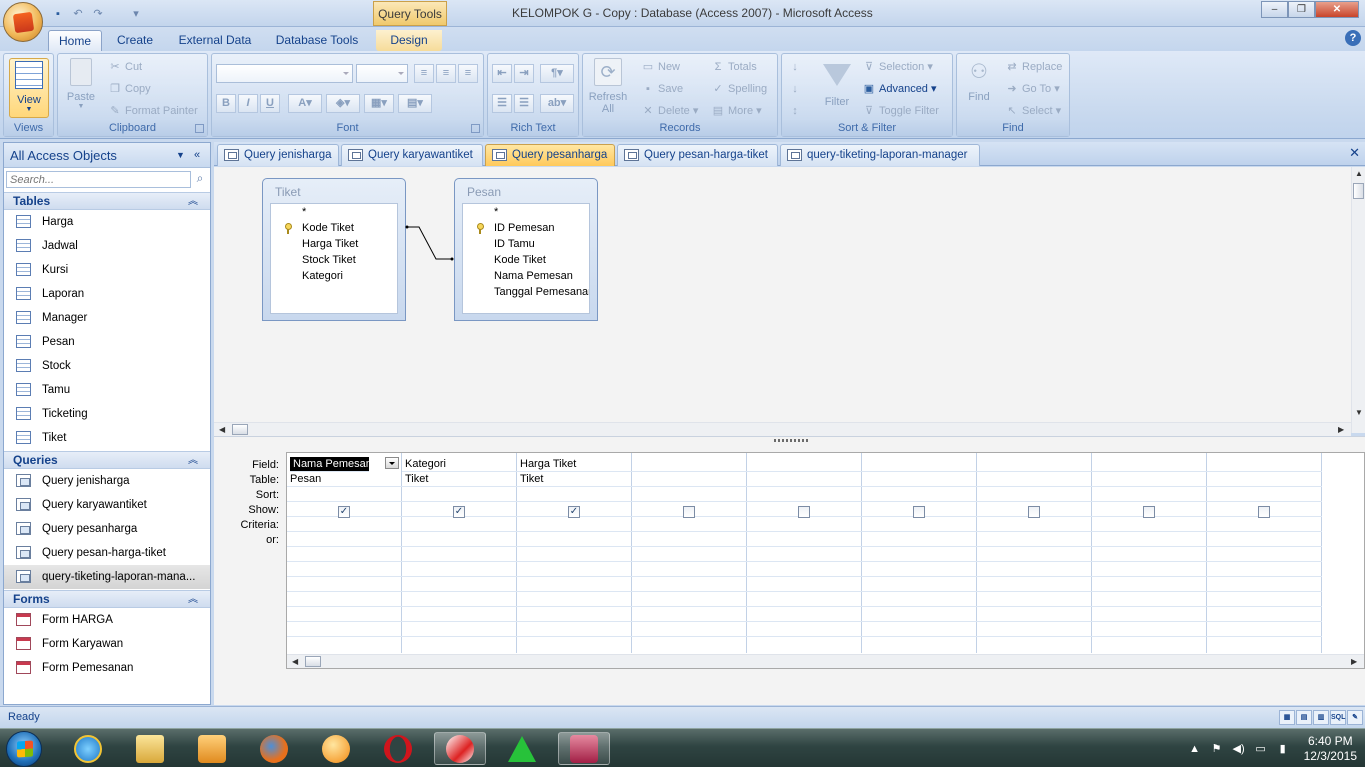 This screenshot has height=767, width=1365. What do you see at coordinates (1033, 111) in the screenshot?
I see `select-button: ↖ Select ▾` at bounding box center [1033, 111].